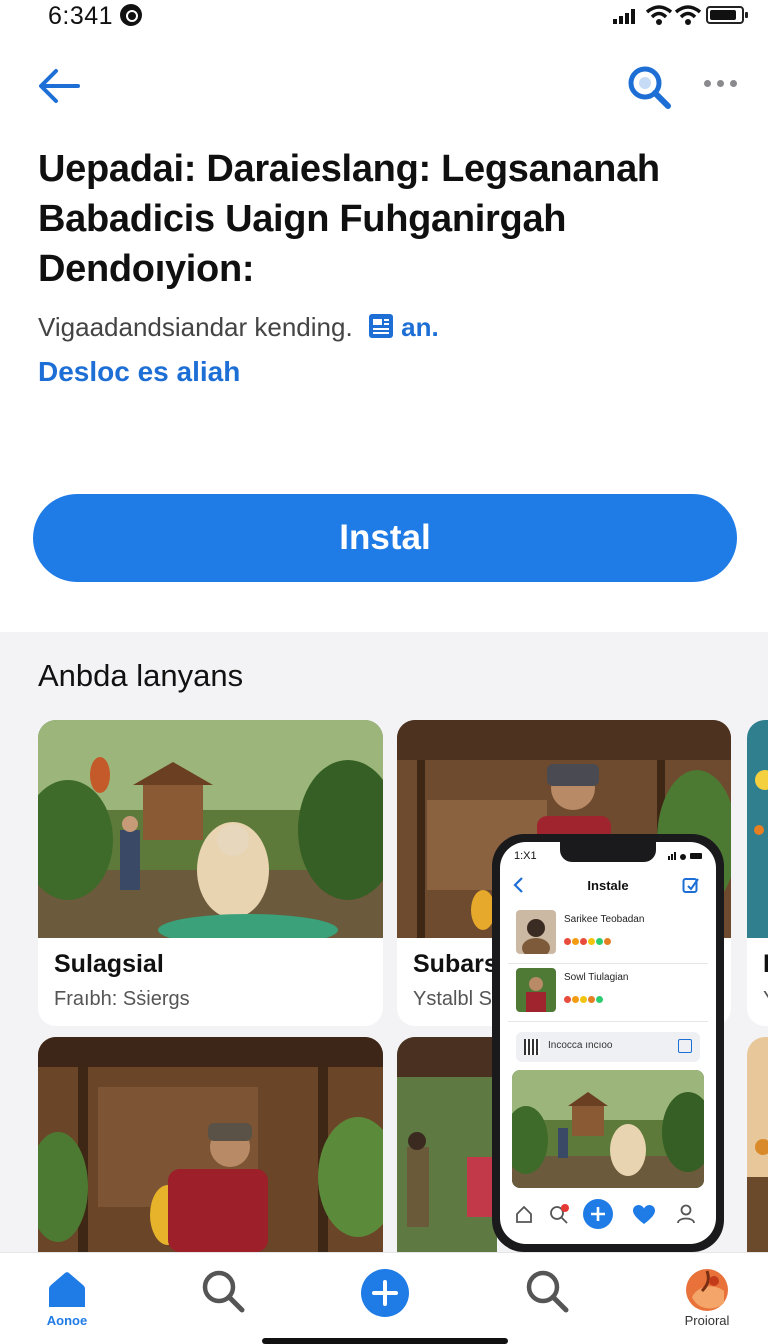  I want to click on section-title: Anbda lanyans, so click(141, 675).